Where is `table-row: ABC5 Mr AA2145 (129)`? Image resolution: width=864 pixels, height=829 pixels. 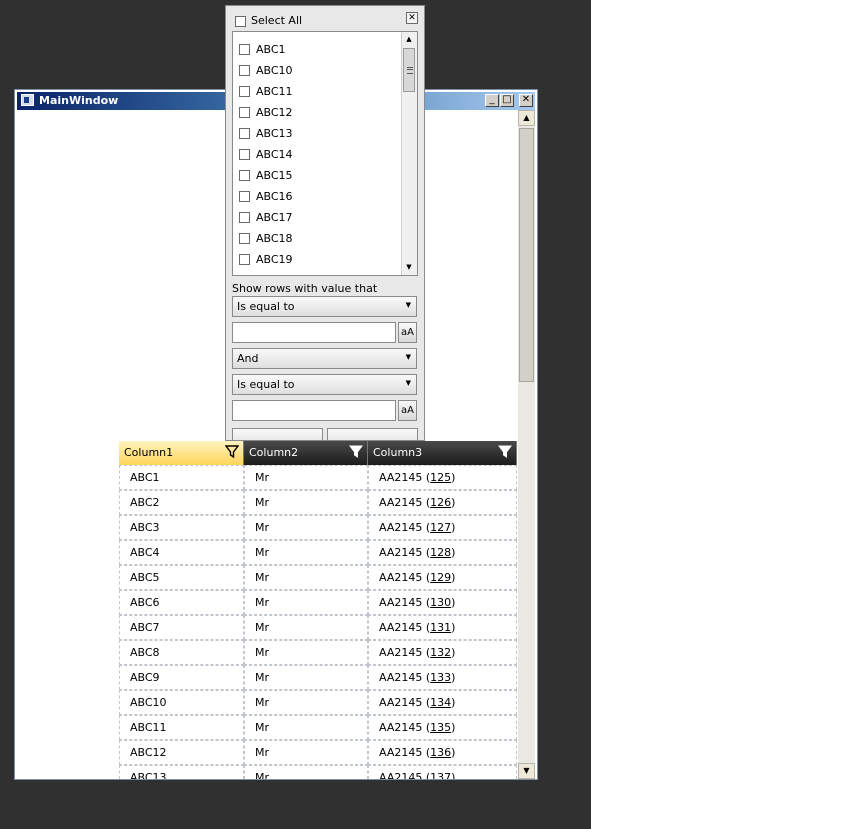
table-row: ABC5 Mr AA2145 (129) is located at coordinates (318, 577).